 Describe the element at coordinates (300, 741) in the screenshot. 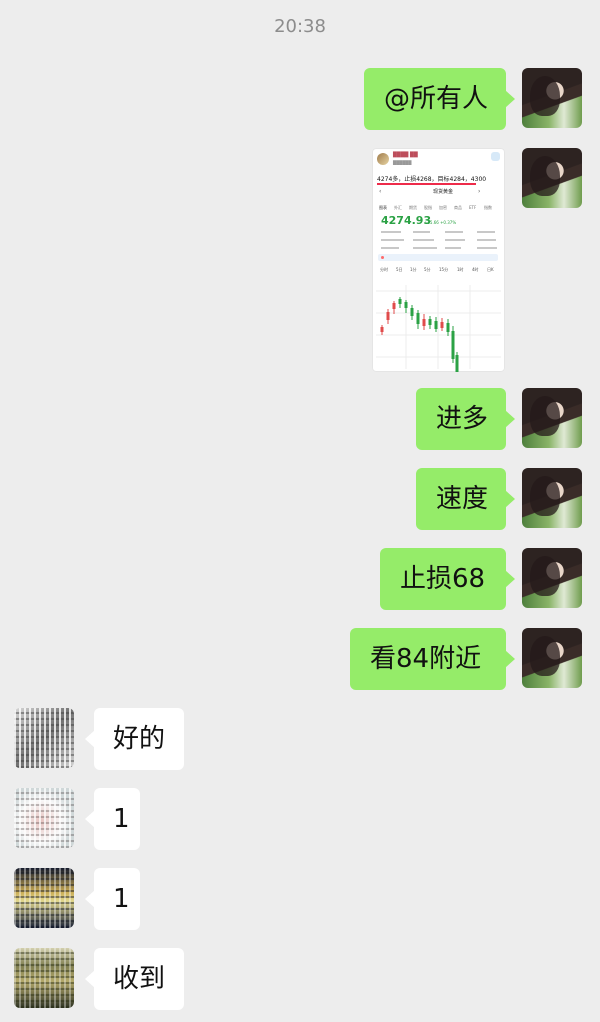

I see `message-row: 好的` at that location.